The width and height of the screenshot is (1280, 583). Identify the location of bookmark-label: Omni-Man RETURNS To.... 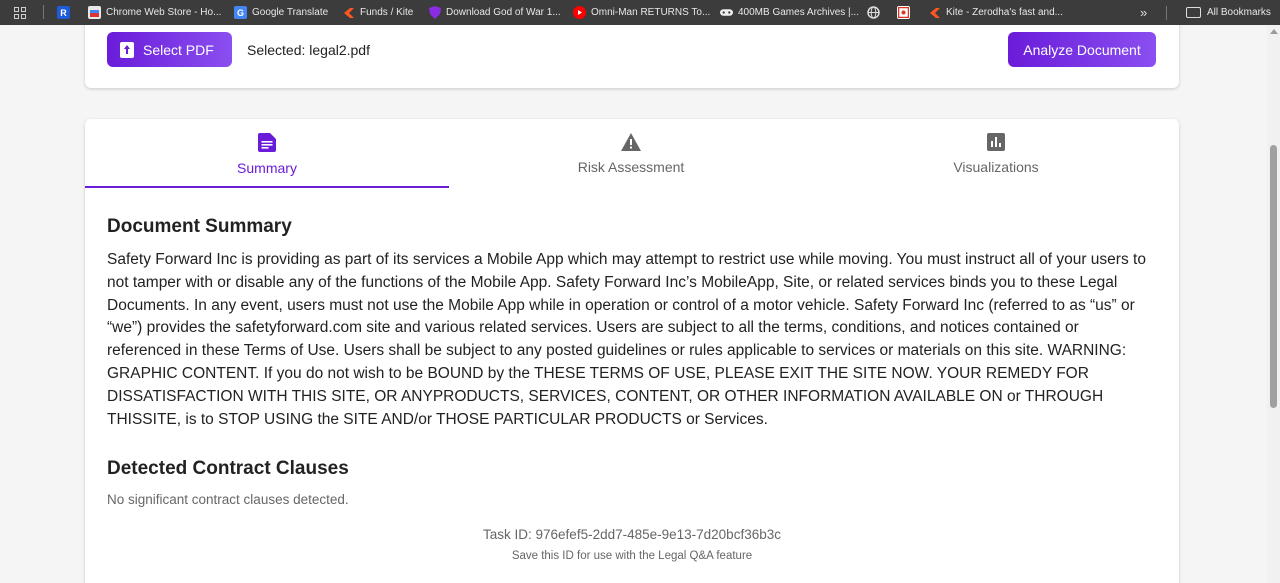
(651, 12).